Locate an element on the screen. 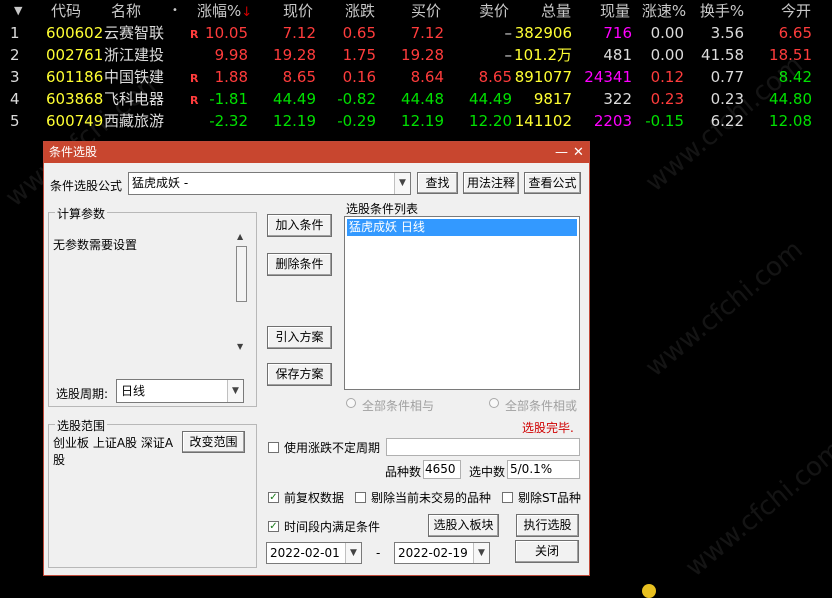 The height and width of the screenshot is (598, 832). scope-text: 创业板 上证A股 深证A股 is located at coordinates (113, 451).